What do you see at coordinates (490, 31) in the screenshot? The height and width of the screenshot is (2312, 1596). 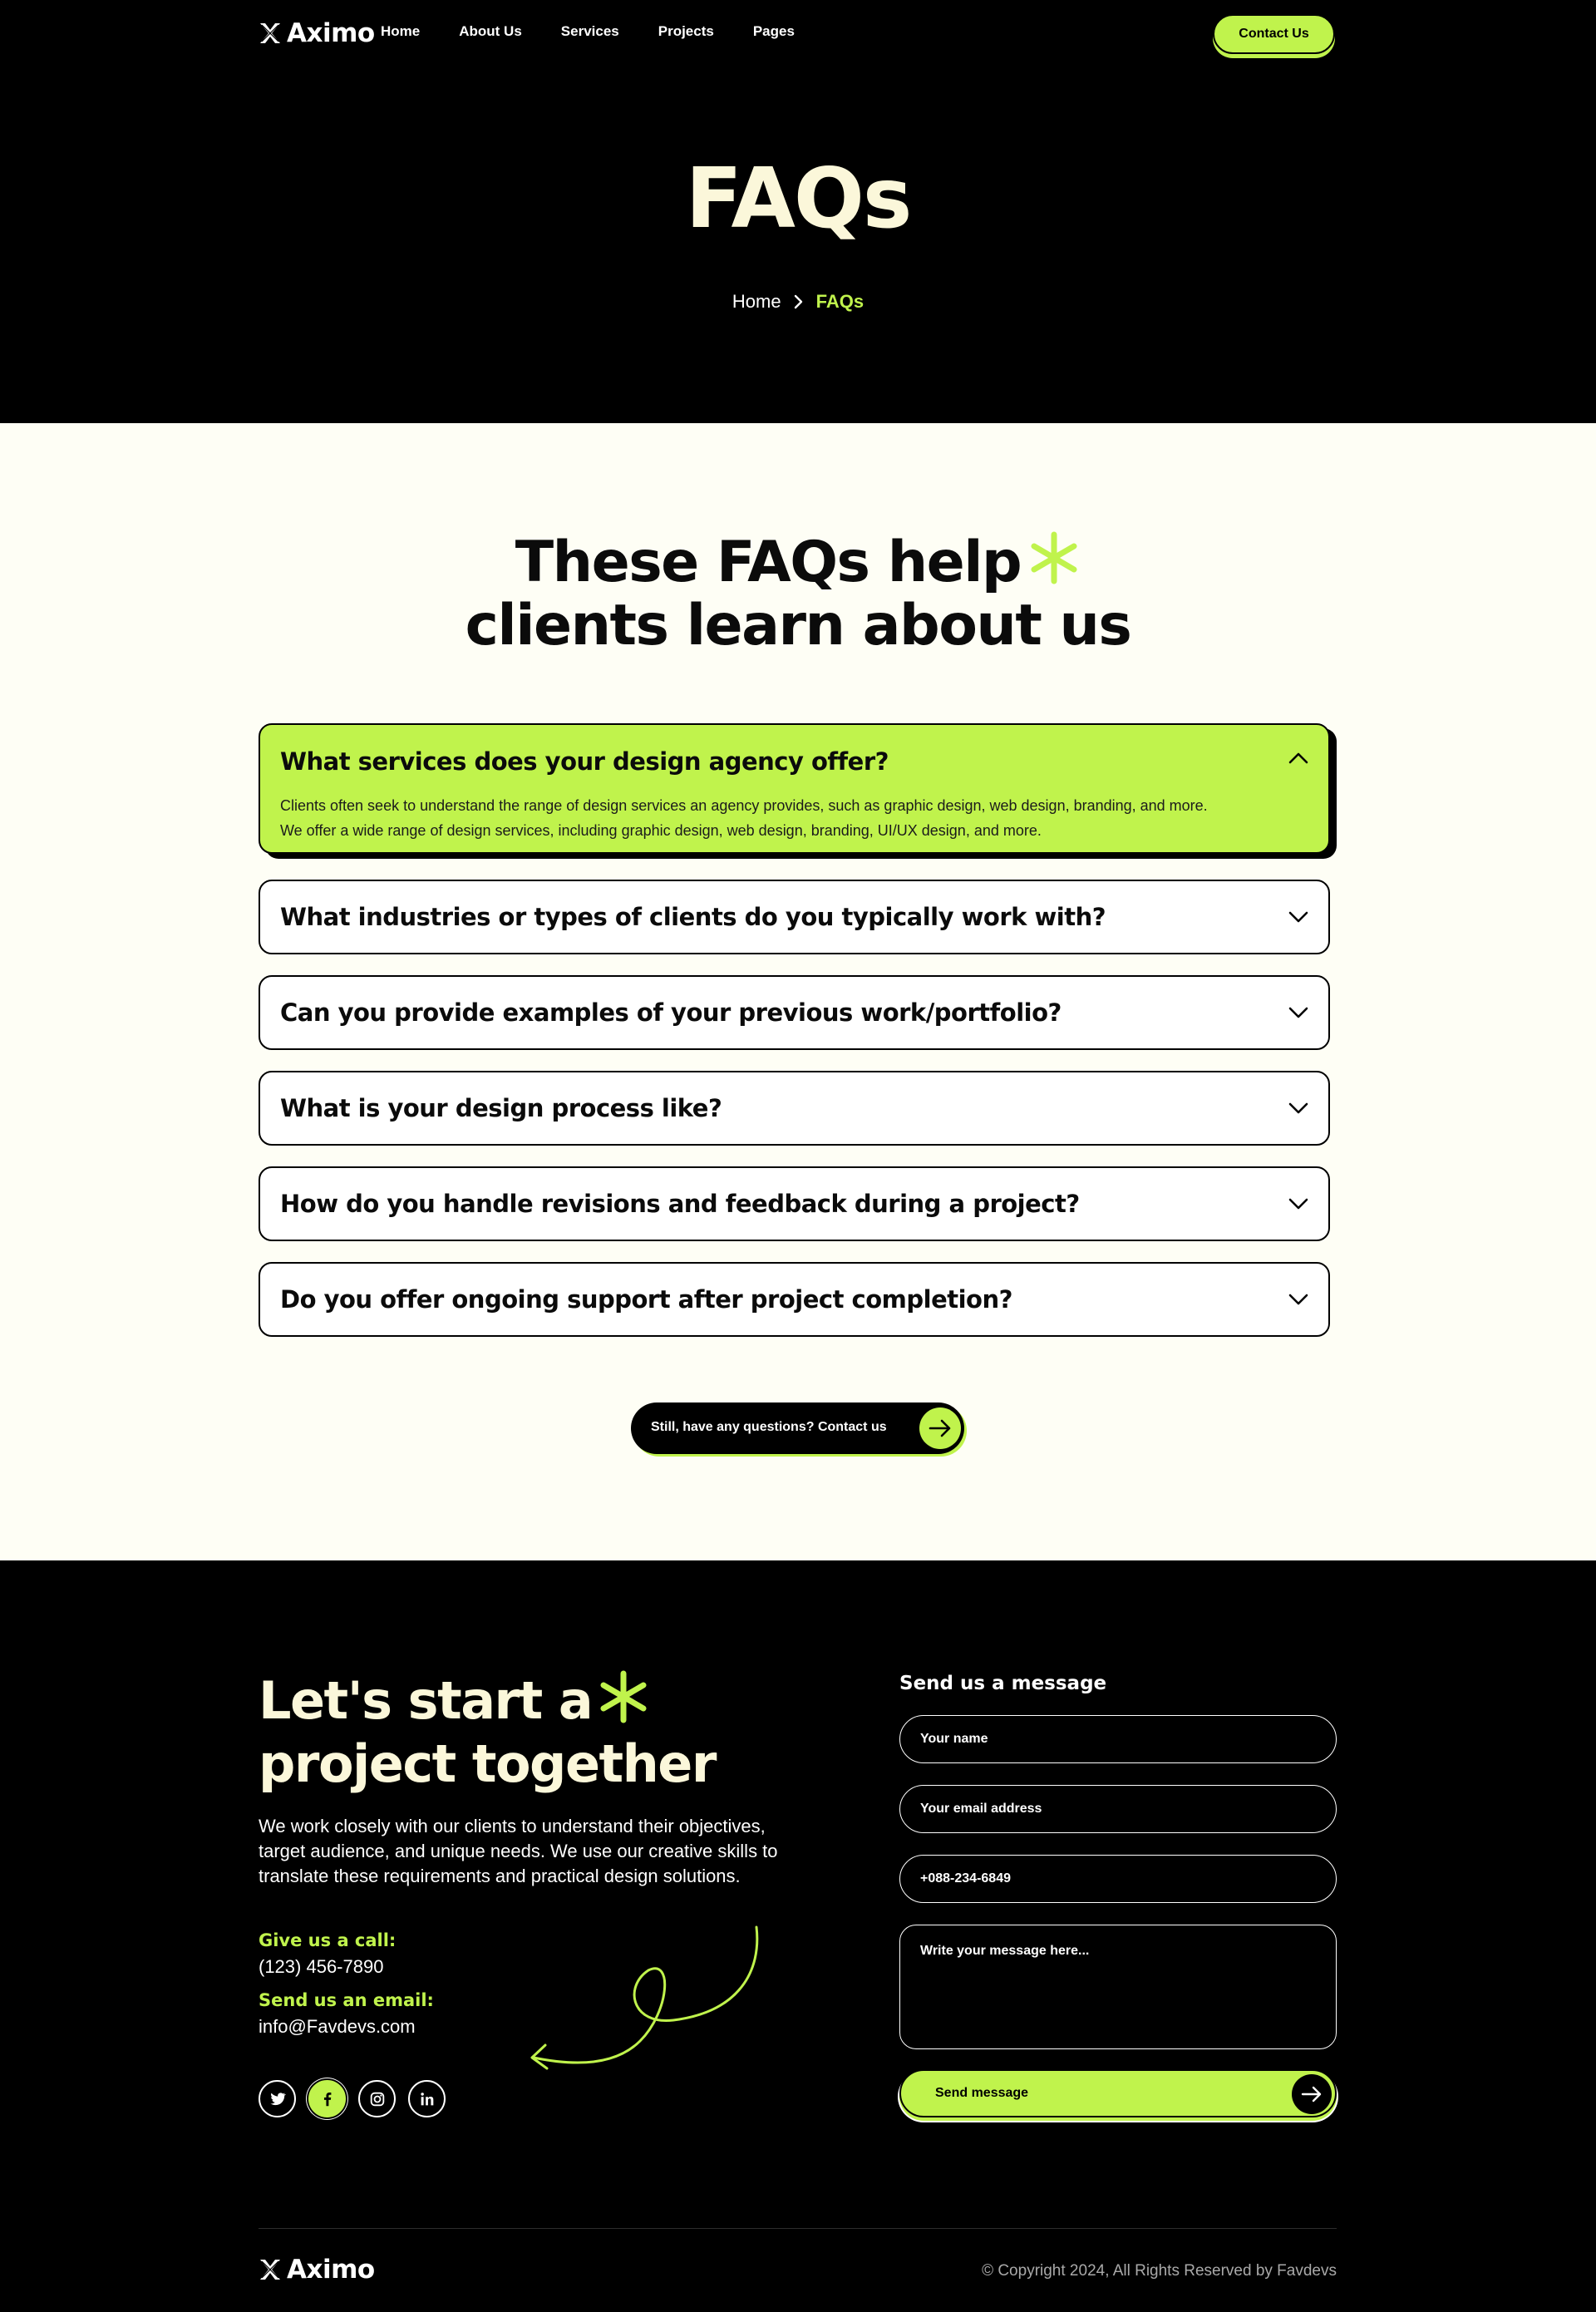 I see `nav-item-about: About Us` at bounding box center [490, 31].